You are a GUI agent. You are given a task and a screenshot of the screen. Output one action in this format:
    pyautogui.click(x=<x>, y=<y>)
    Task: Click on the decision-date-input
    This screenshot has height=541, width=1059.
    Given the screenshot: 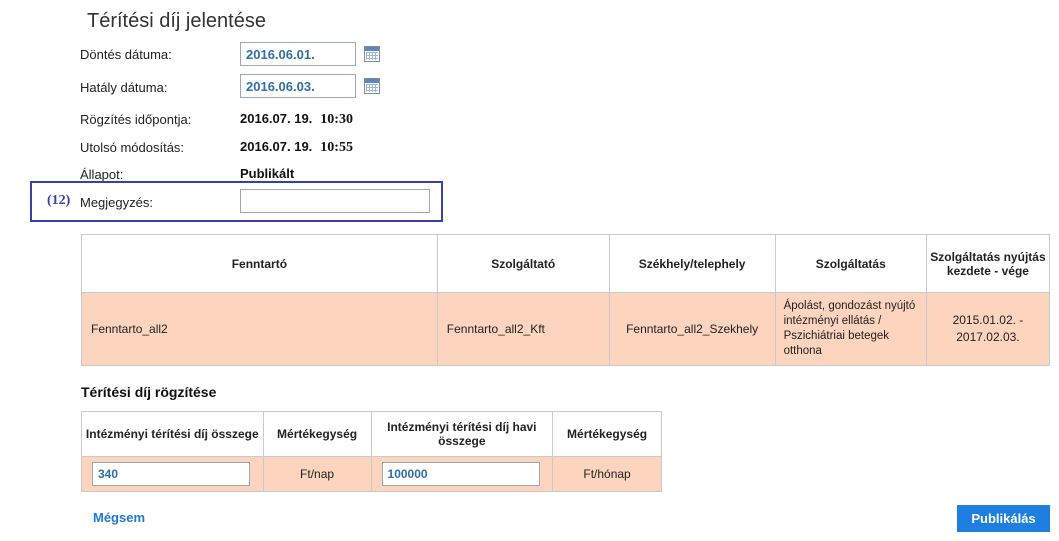 What is the action you would take?
    pyautogui.click(x=298, y=54)
    